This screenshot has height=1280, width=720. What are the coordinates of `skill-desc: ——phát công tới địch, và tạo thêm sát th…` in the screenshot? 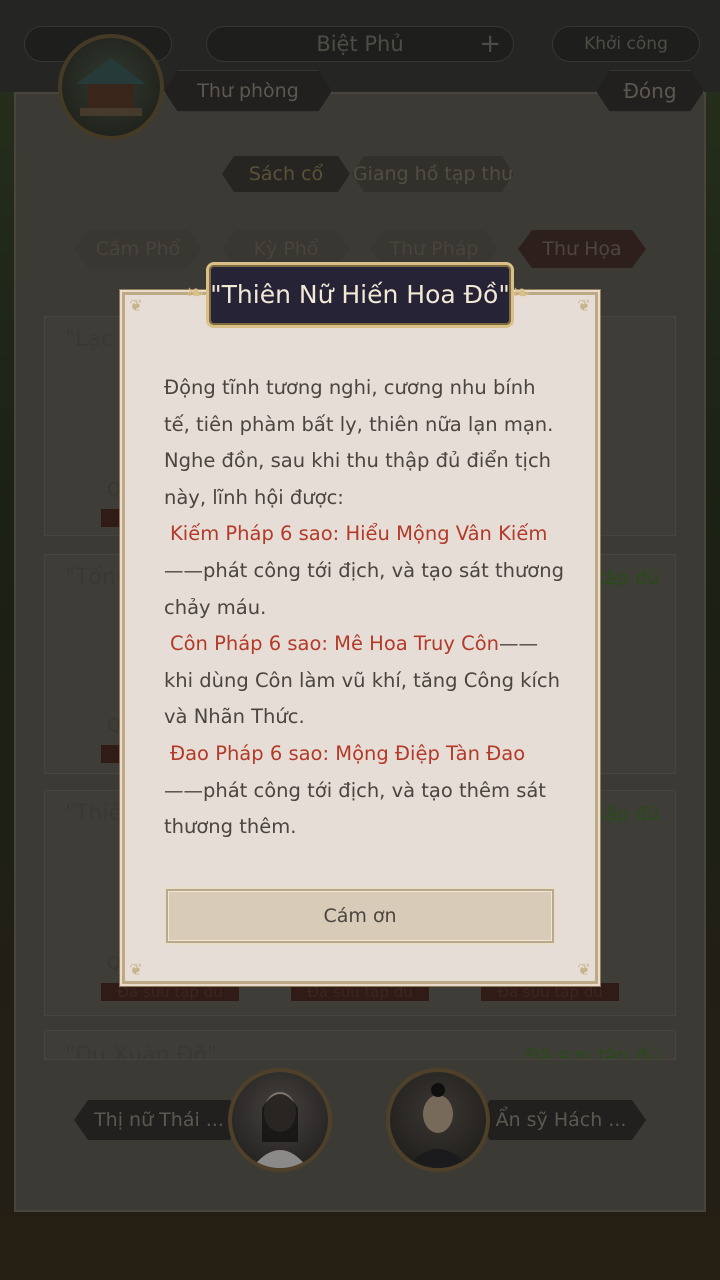 It's located at (355, 808).